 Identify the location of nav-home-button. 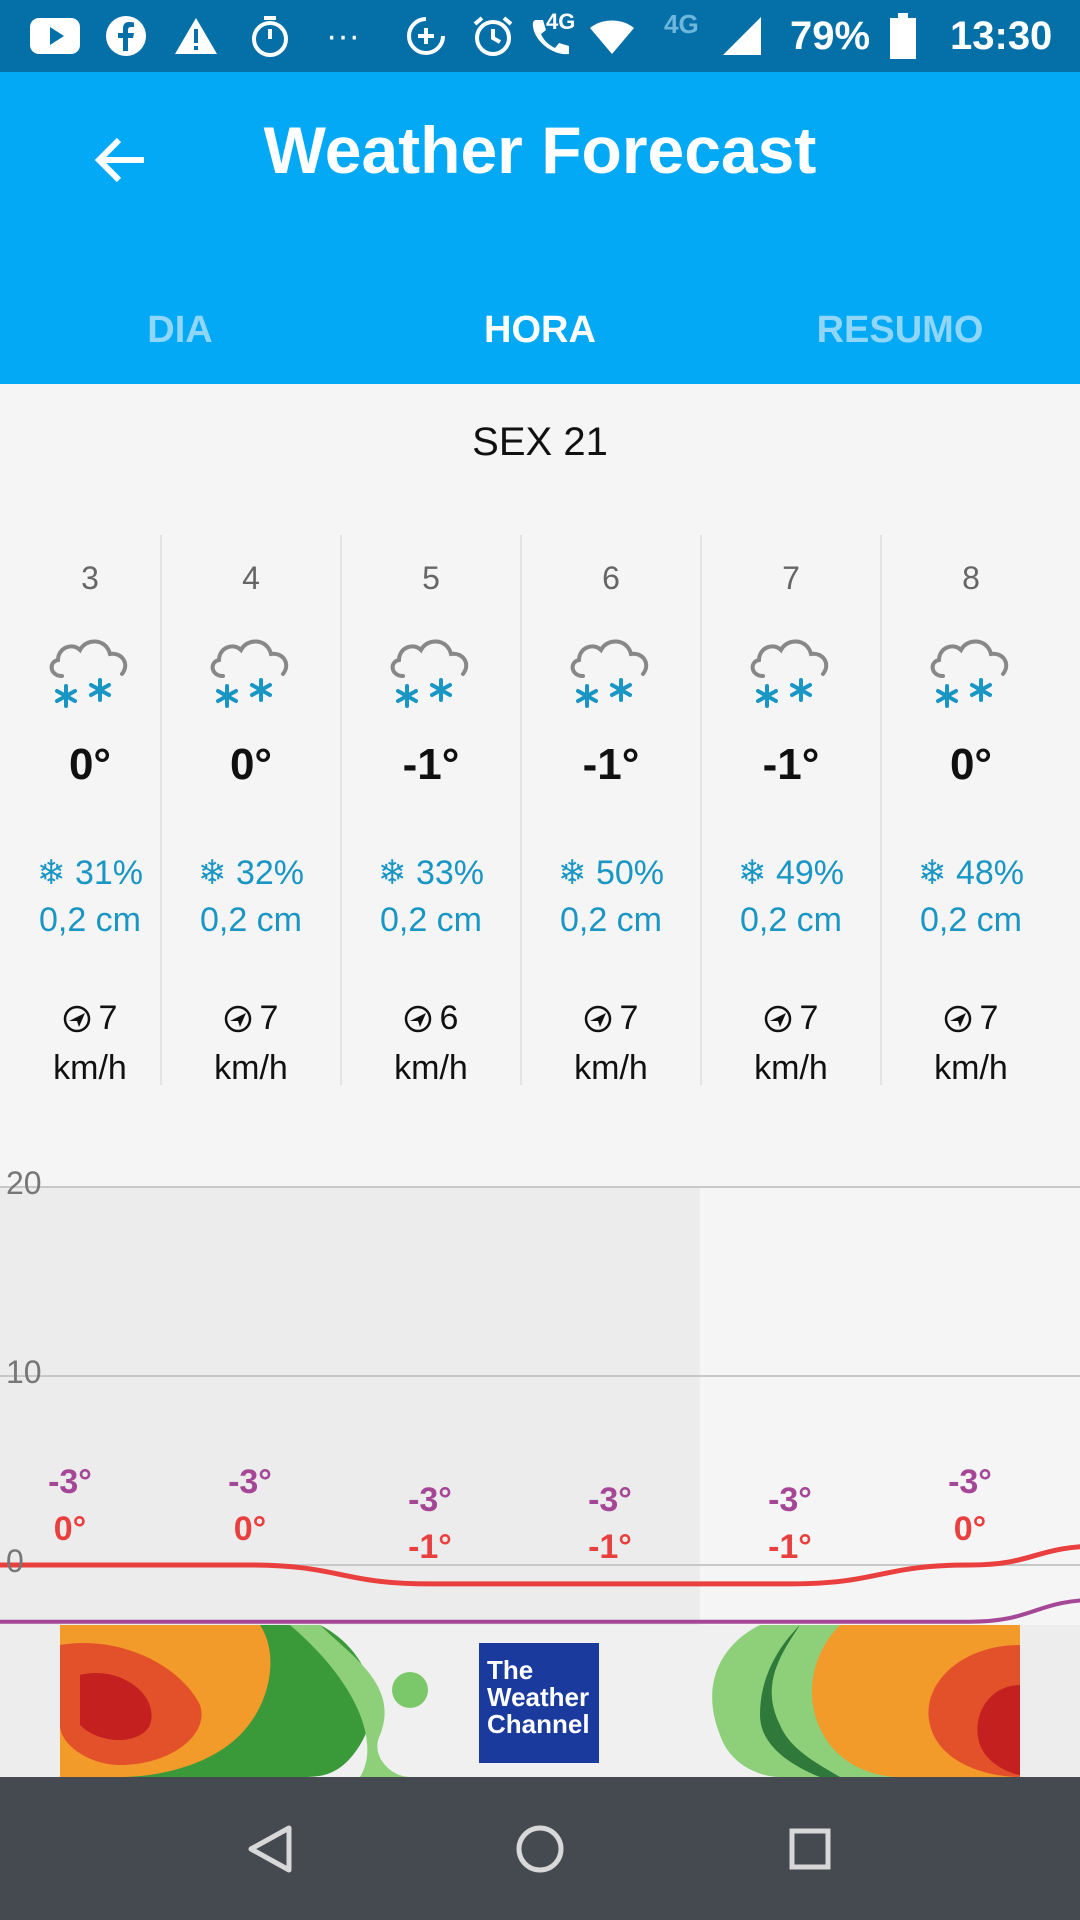
(540, 1849).